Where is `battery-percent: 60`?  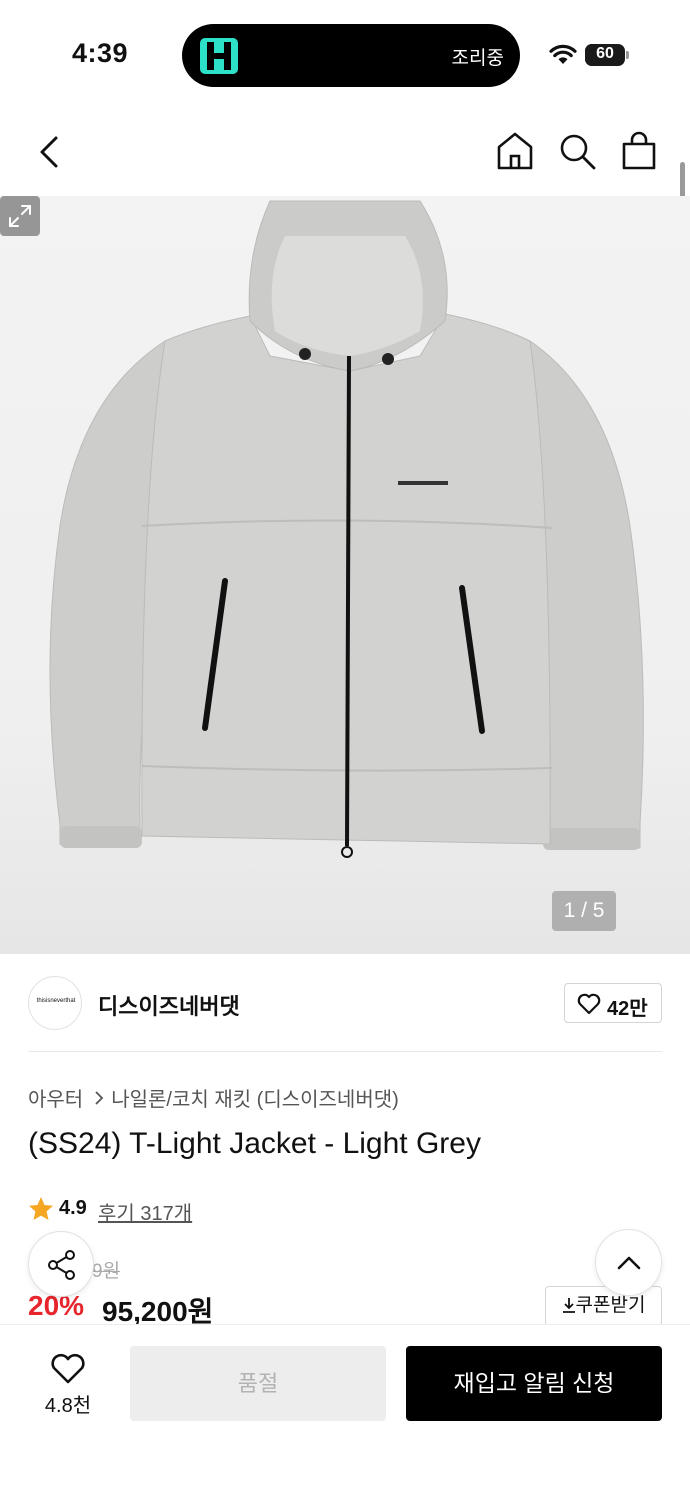
battery-percent: 60 is located at coordinates (605, 53).